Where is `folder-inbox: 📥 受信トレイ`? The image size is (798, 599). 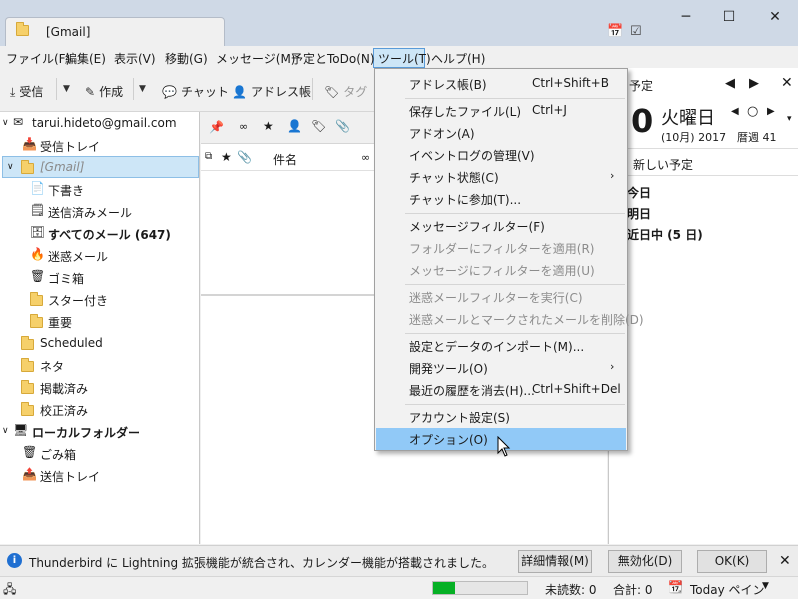
folder-inbox: 📥 受信トレイ is located at coordinates (100, 145).